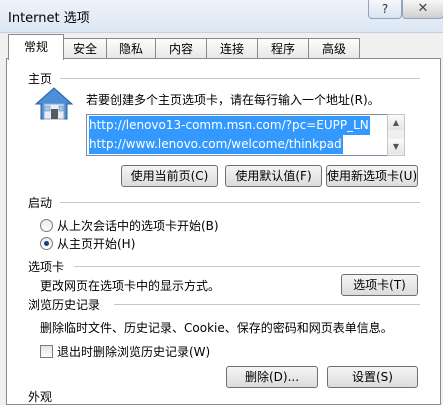 This screenshot has width=443, height=405. Describe the element at coordinates (46, 267) in the screenshot. I see `tabs-section-label: 选项卡` at that location.